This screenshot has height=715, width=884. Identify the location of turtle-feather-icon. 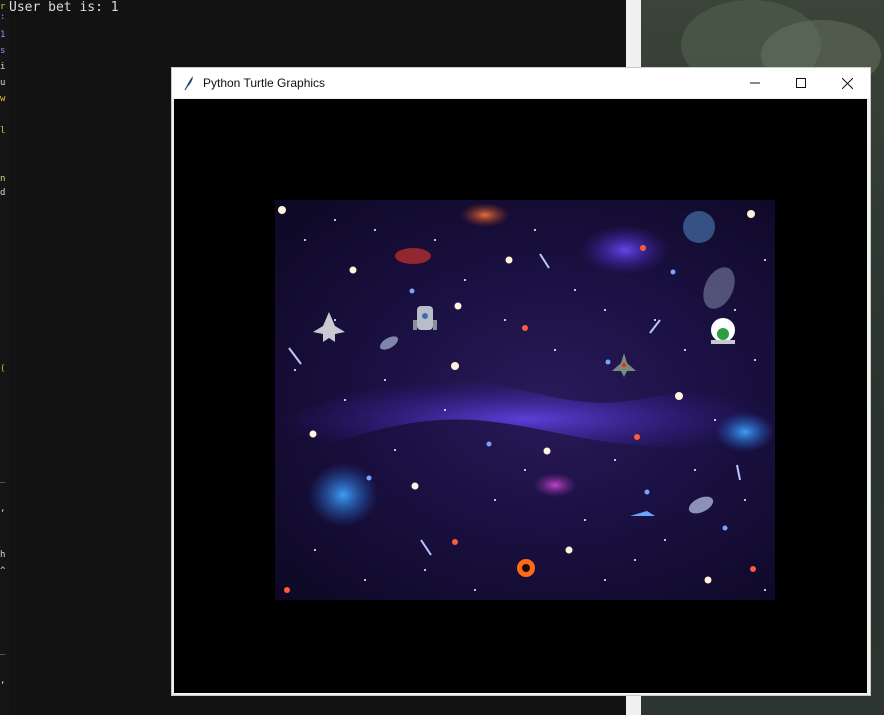
(188, 83).